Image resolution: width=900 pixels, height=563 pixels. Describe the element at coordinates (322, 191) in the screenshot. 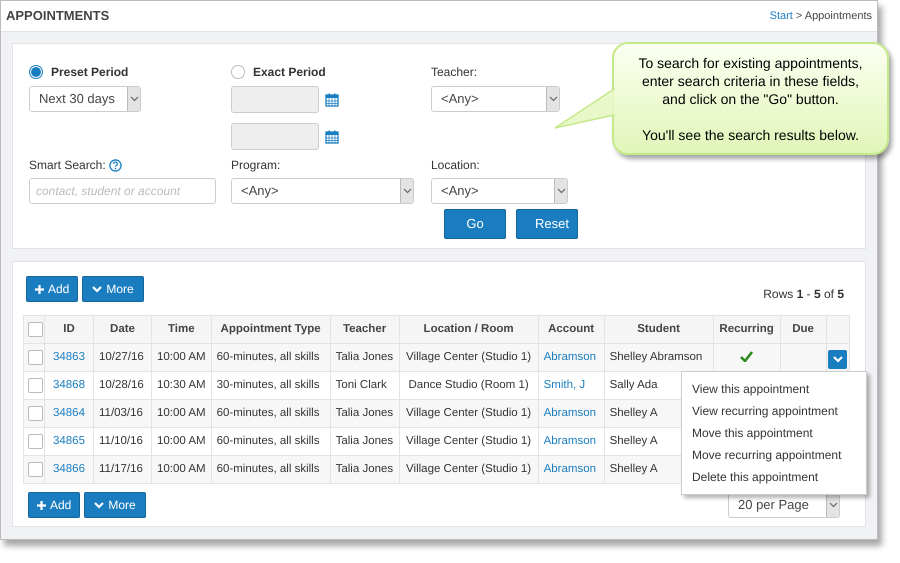

I see `program-dropdown: <Any>` at that location.